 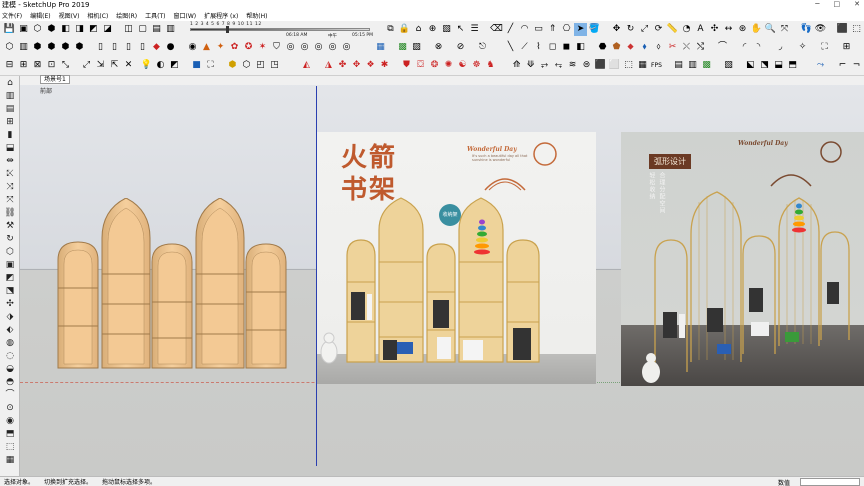 What do you see at coordinates (370, 65) in the screenshot?
I see `tool-aq-icon: ❖` at bounding box center [370, 65].